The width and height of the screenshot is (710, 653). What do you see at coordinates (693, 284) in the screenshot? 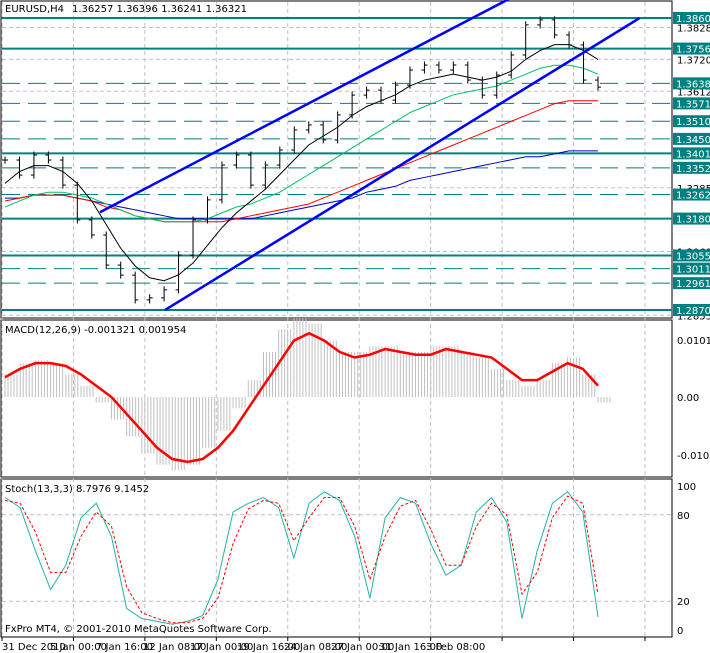
I see `level-label: 1.29618` at bounding box center [693, 284].